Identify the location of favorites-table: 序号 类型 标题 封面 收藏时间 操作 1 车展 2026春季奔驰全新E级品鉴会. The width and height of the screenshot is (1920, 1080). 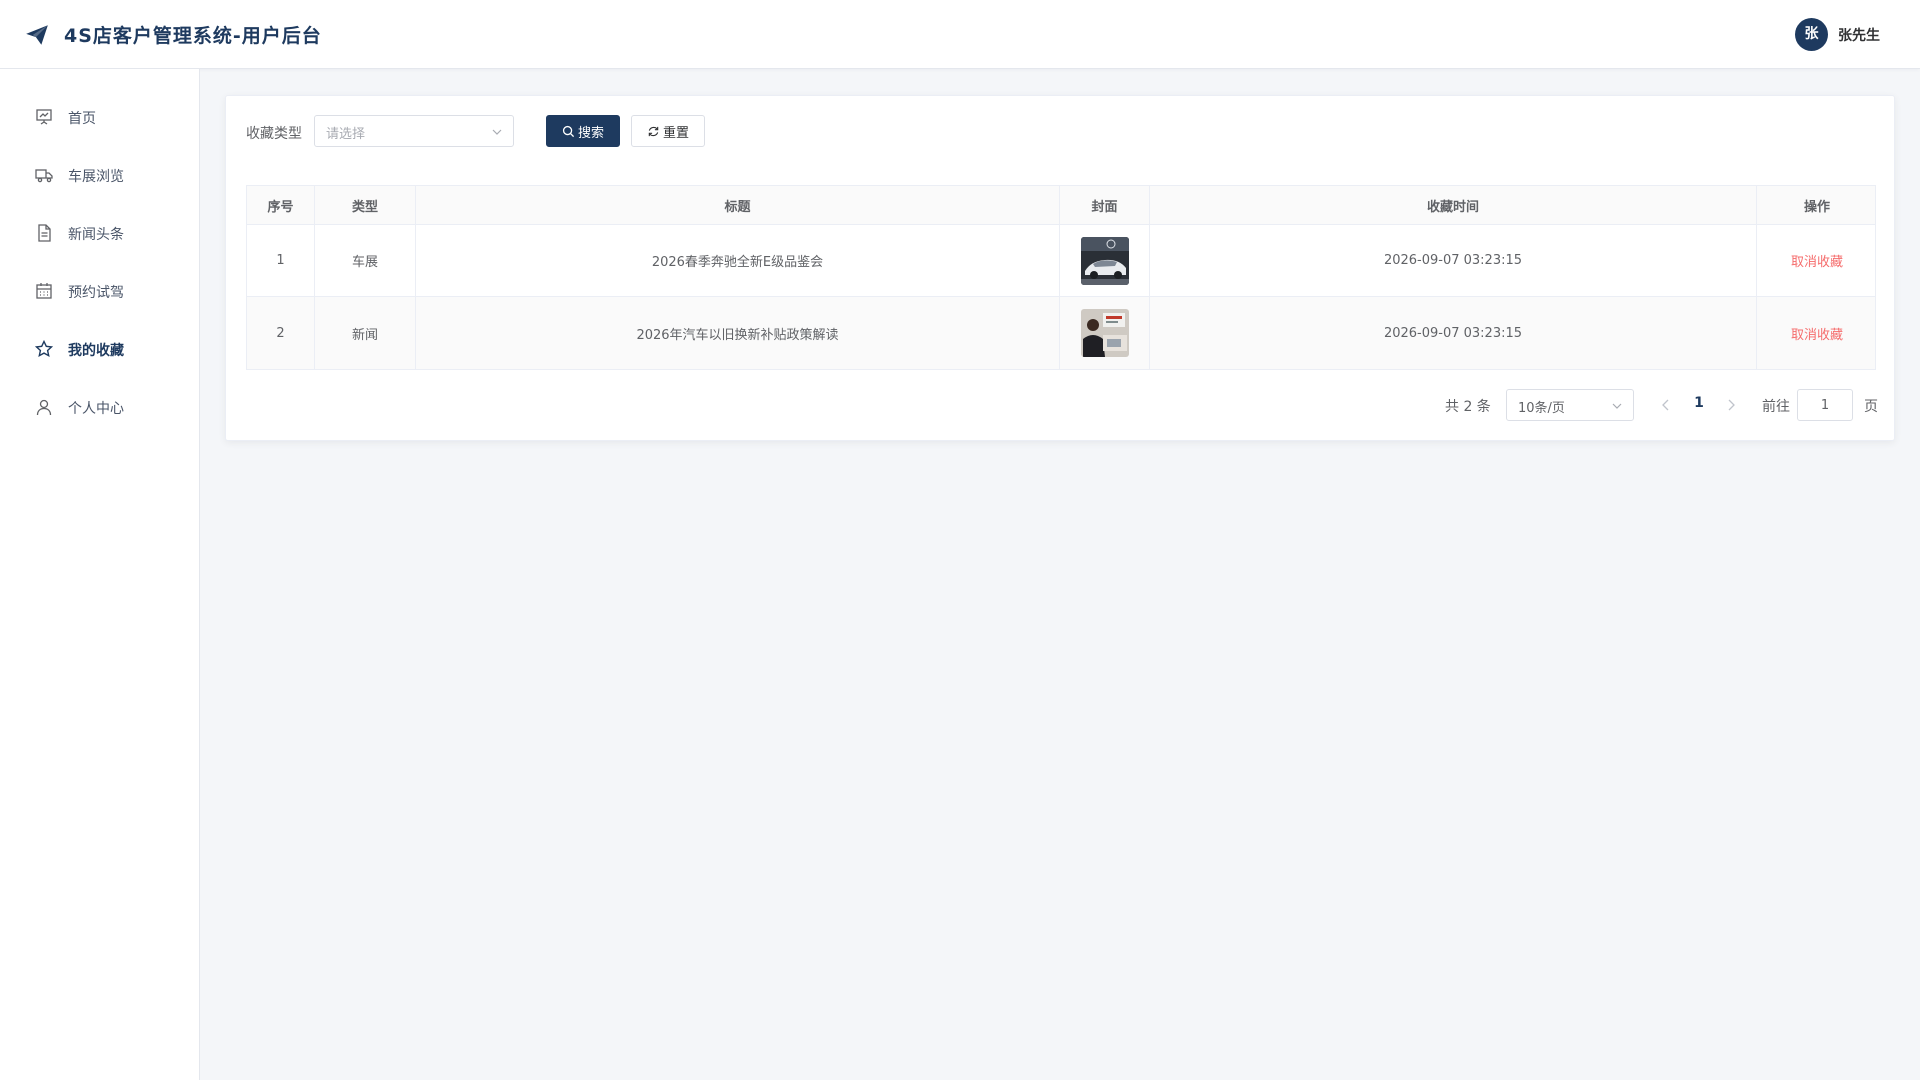
(1061, 277).